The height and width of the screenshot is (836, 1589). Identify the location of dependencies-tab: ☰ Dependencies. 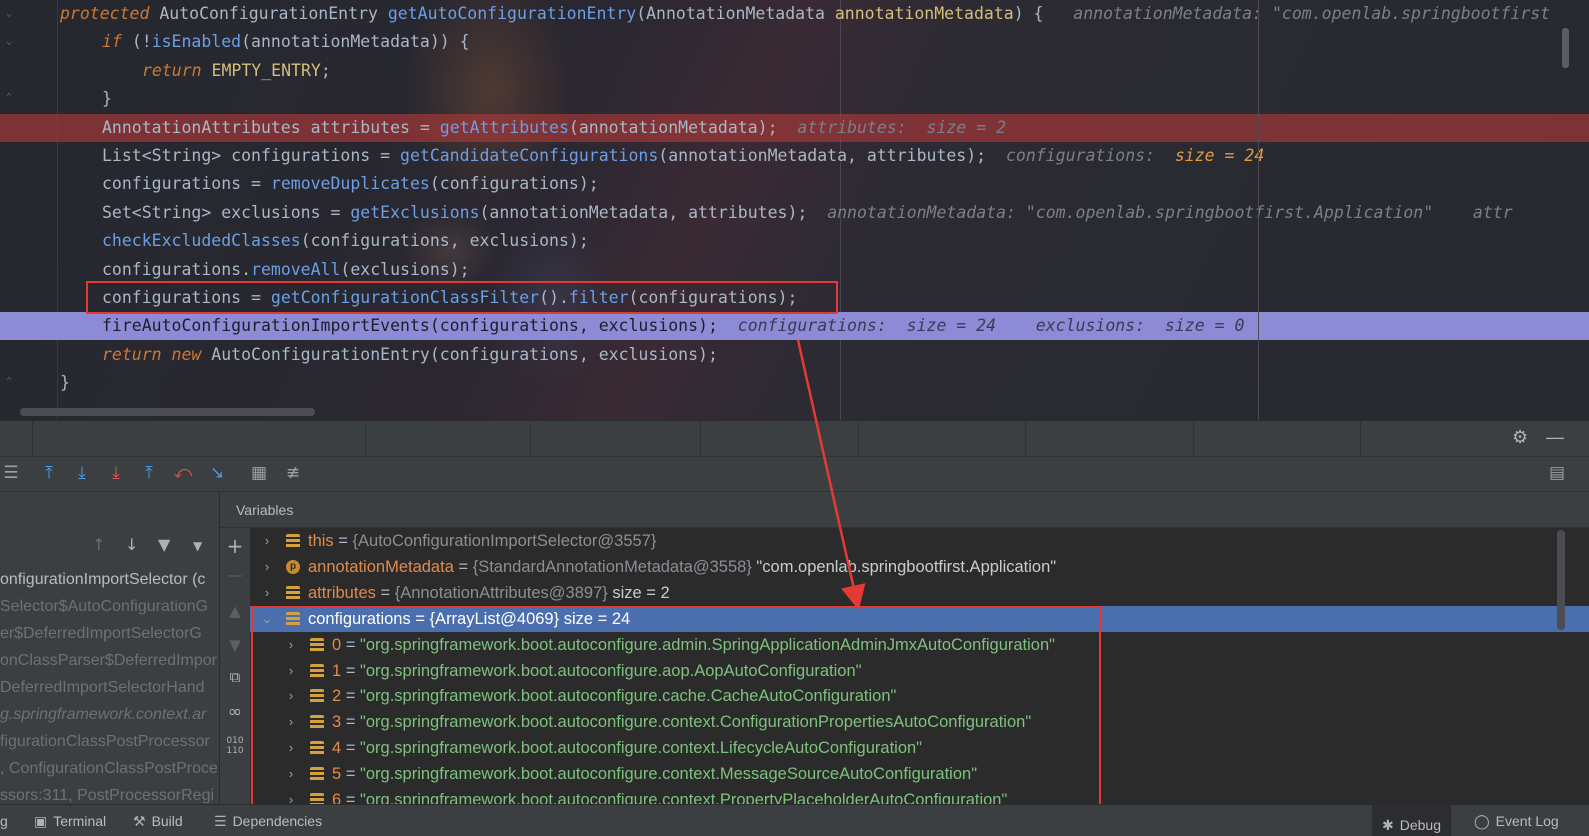
(268, 821).